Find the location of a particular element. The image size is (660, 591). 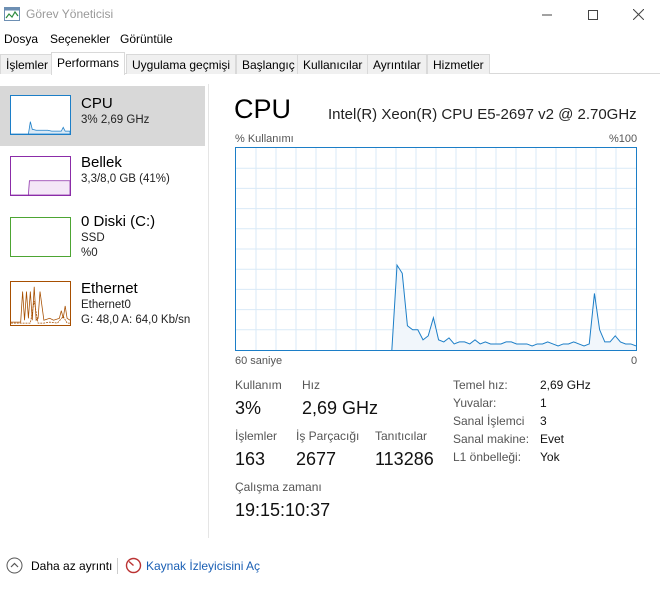

sidebar-item-subtitle: 3,3/8,0 GB (41%) is located at coordinates (125, 179).